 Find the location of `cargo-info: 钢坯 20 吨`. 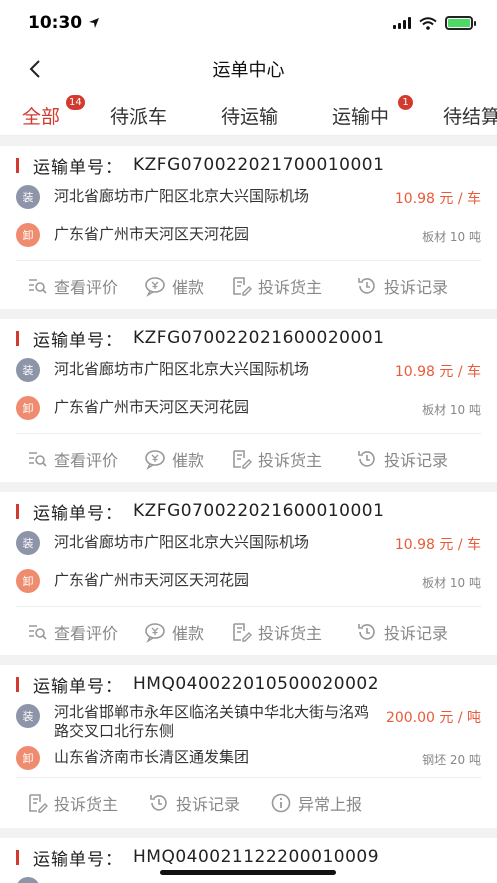

cargo-info: 钢坯 20 吨 is located at coordinates (451, 760).